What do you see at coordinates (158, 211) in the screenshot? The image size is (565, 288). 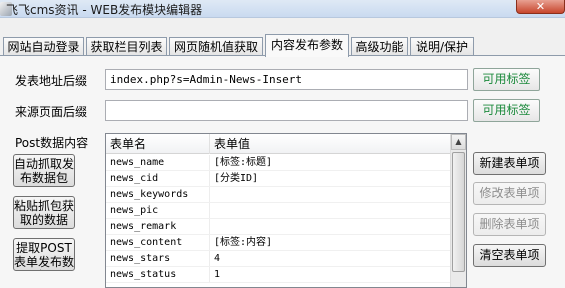 I see `form-field-name-cell: news_pic` at bounding box center [158, 211].